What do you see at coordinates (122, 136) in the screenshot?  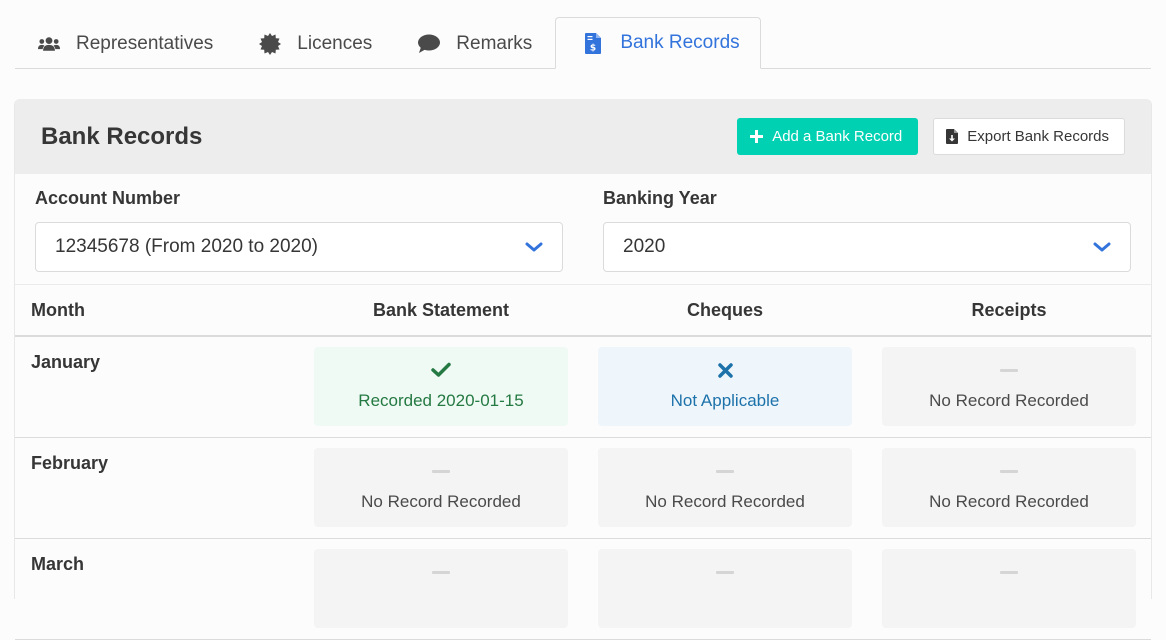 I see `page-title: Bank Records` at bounding box center [122, 136].